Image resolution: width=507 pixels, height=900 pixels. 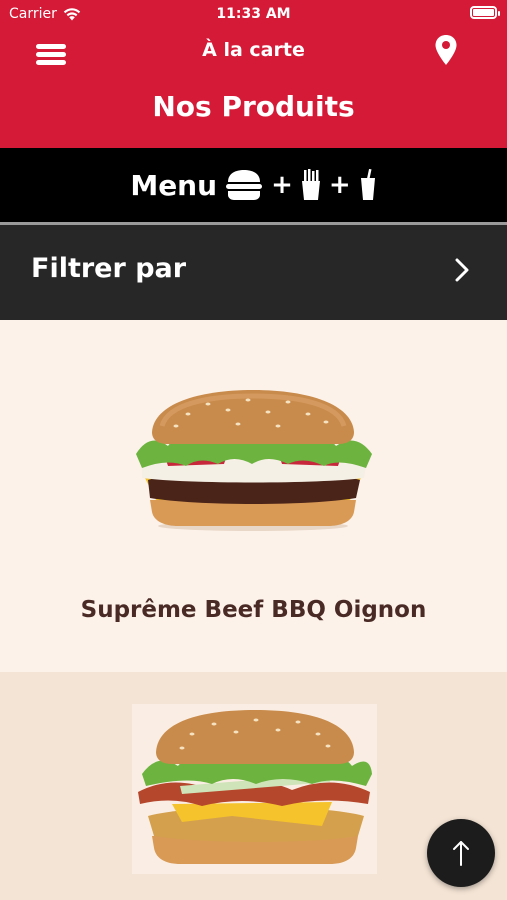 I want to click on drink-icon, so click(x=367, y=184).